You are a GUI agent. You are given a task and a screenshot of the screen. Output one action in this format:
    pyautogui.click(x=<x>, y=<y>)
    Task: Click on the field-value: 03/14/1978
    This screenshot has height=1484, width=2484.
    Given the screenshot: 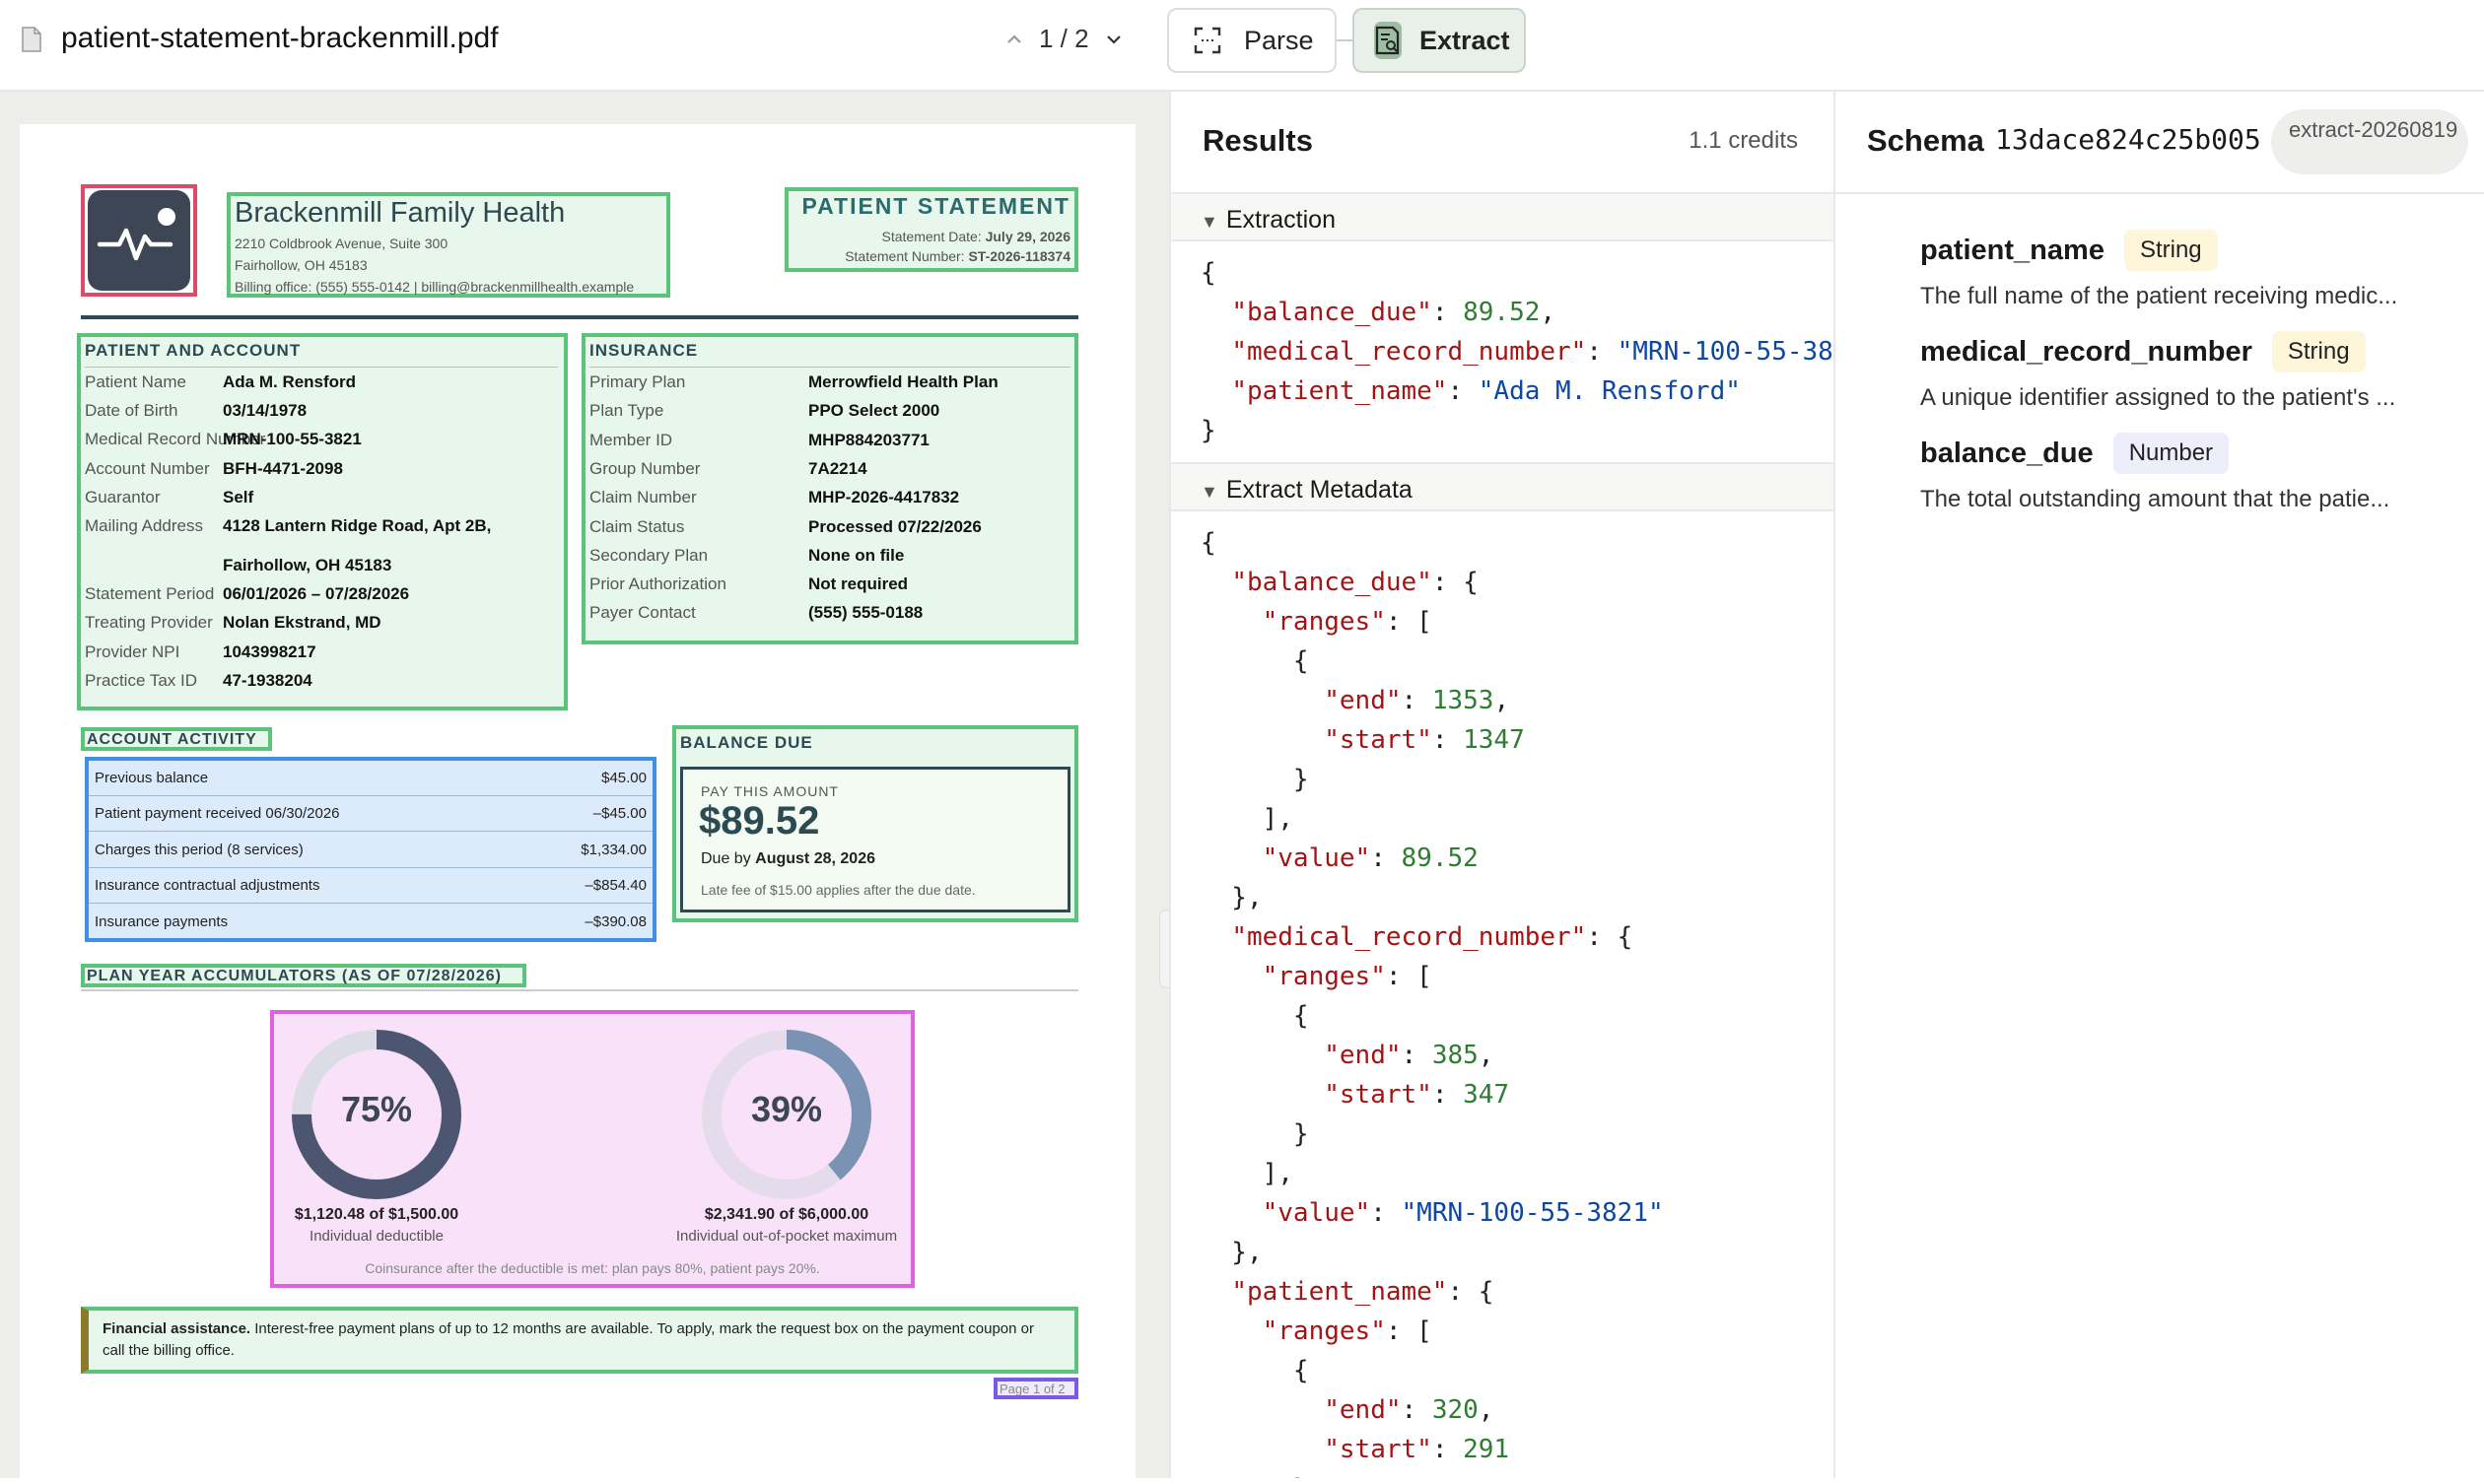 What is the action you would take?
    pyautogui.click(x=266, y=411)
    